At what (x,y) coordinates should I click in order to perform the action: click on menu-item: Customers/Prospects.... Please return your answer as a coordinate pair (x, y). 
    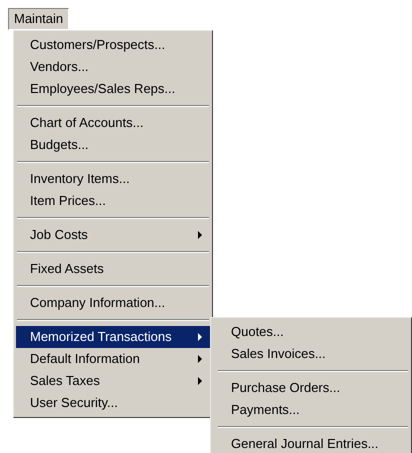
    Looking at the image, I should click on (113, 45).